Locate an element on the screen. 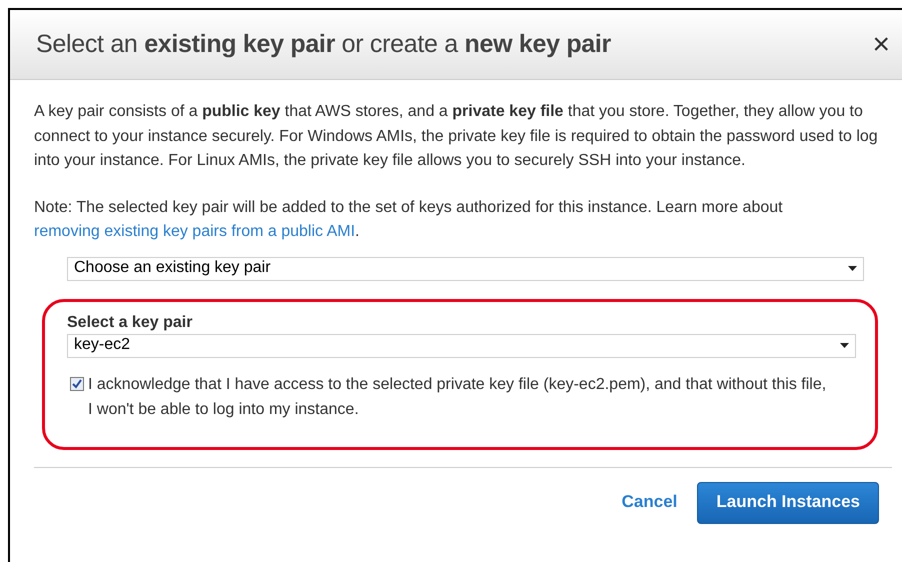  dialog-title: Select an existing key pair or create a new key pair is located at coordinates (323, 44).